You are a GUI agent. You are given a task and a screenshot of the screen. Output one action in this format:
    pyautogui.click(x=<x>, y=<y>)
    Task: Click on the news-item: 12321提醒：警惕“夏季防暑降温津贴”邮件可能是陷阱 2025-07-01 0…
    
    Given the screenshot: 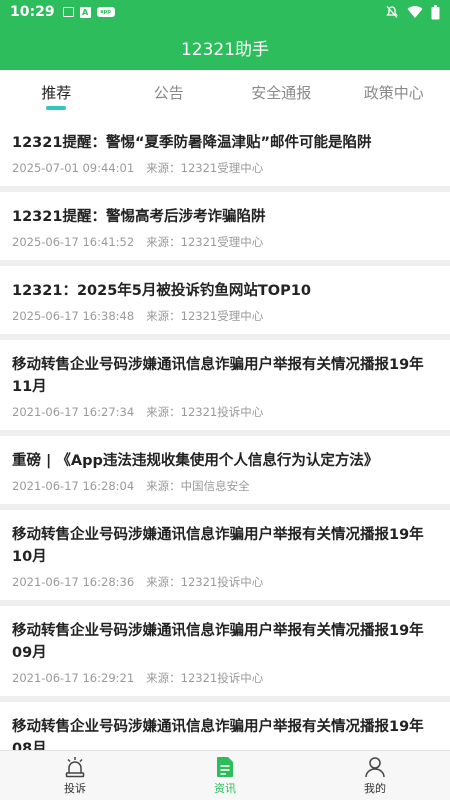 What is the action you would take?
    pyautogui.click(x=225, y=152)
    